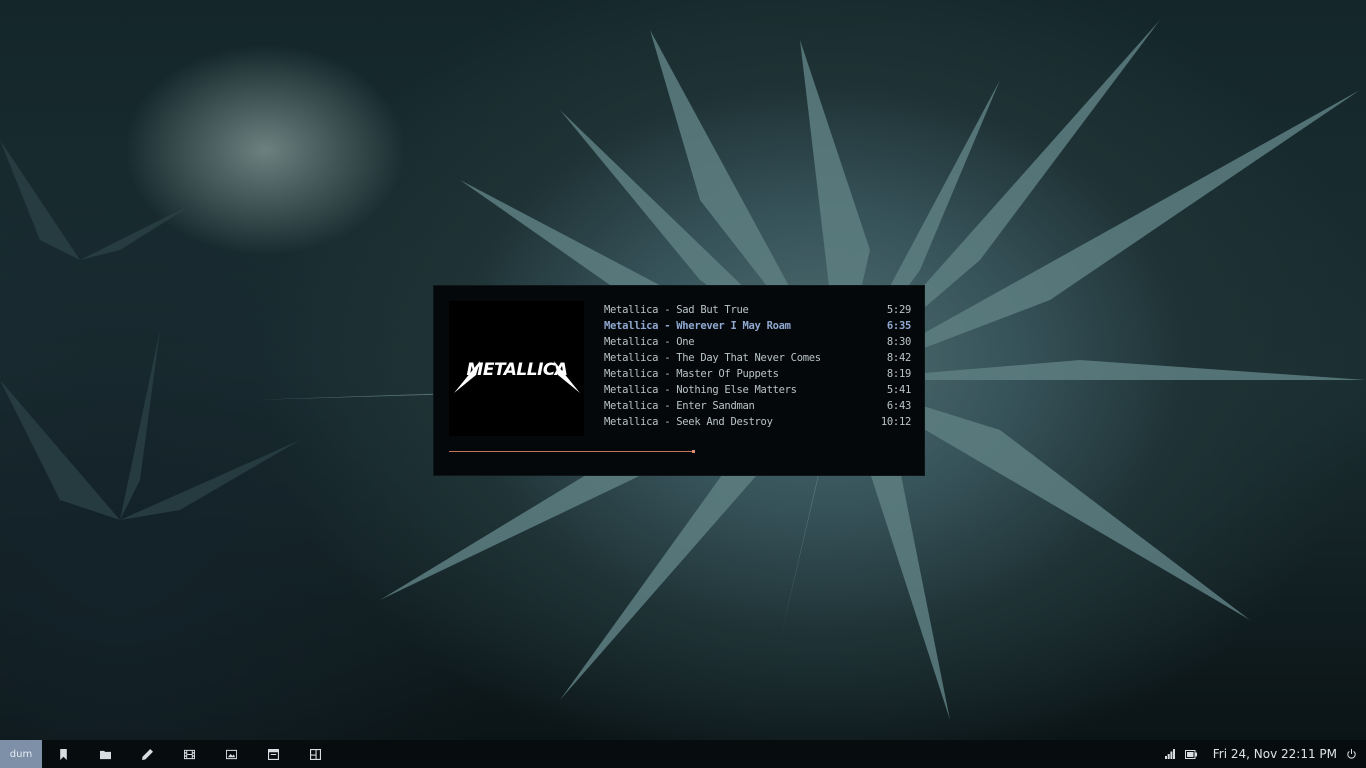  What do you see at coordinates (757, 342) in the screenshot?
I see `playlist-track: Metallica - One 8:30` at bounding box center [757, 342].